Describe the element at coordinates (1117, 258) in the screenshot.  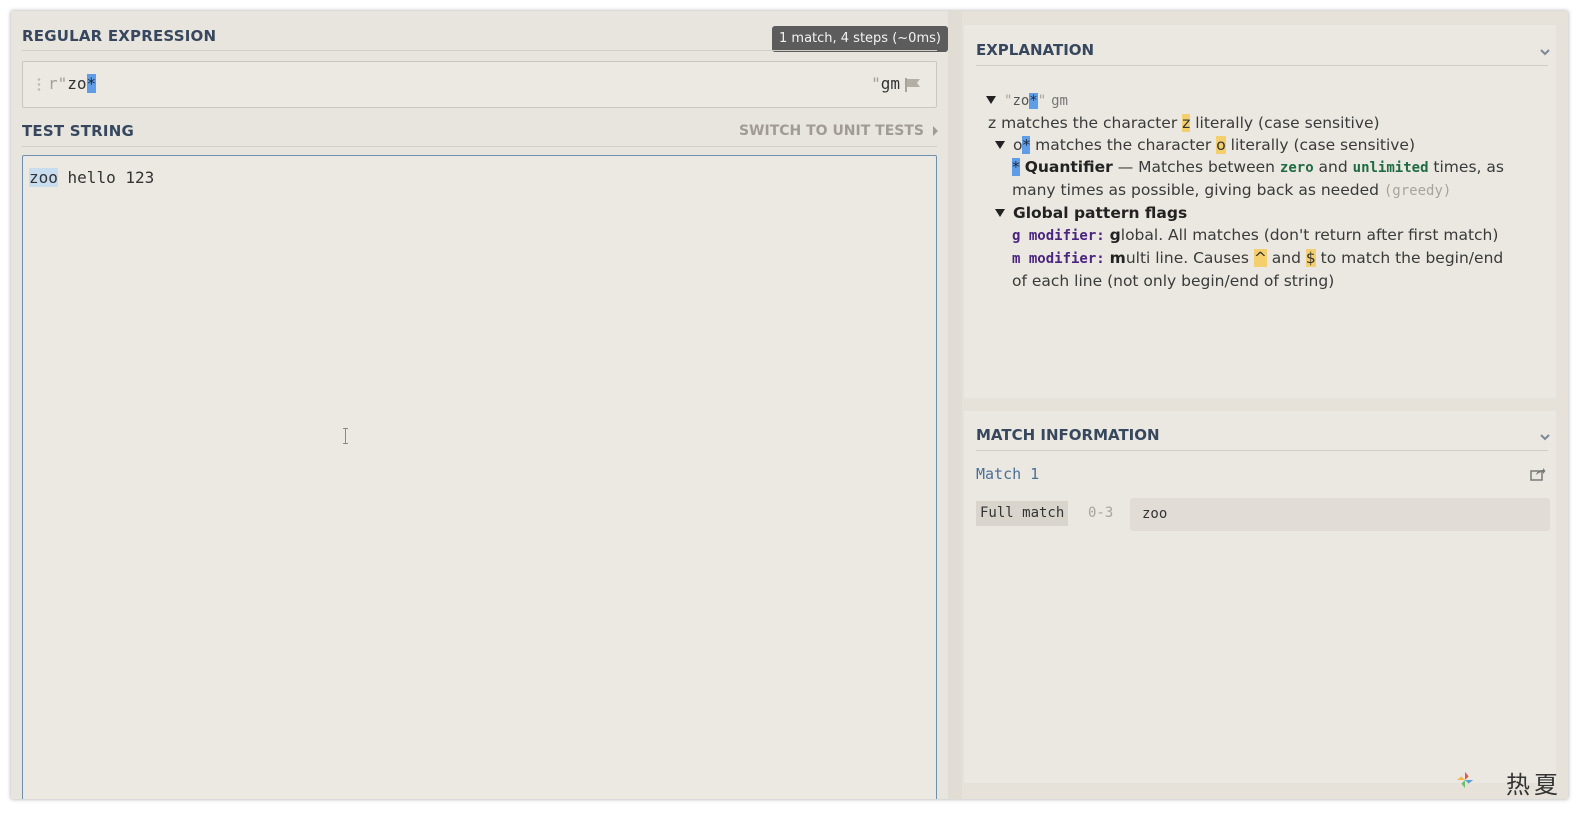
I see `text: m` at that location.